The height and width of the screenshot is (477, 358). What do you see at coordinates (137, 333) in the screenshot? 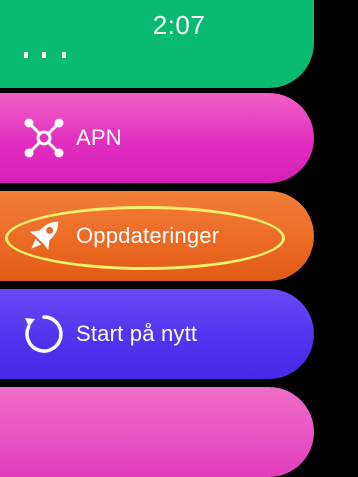
I see `menu-item-label: Start på nytt` at bounding box center [137, 333].